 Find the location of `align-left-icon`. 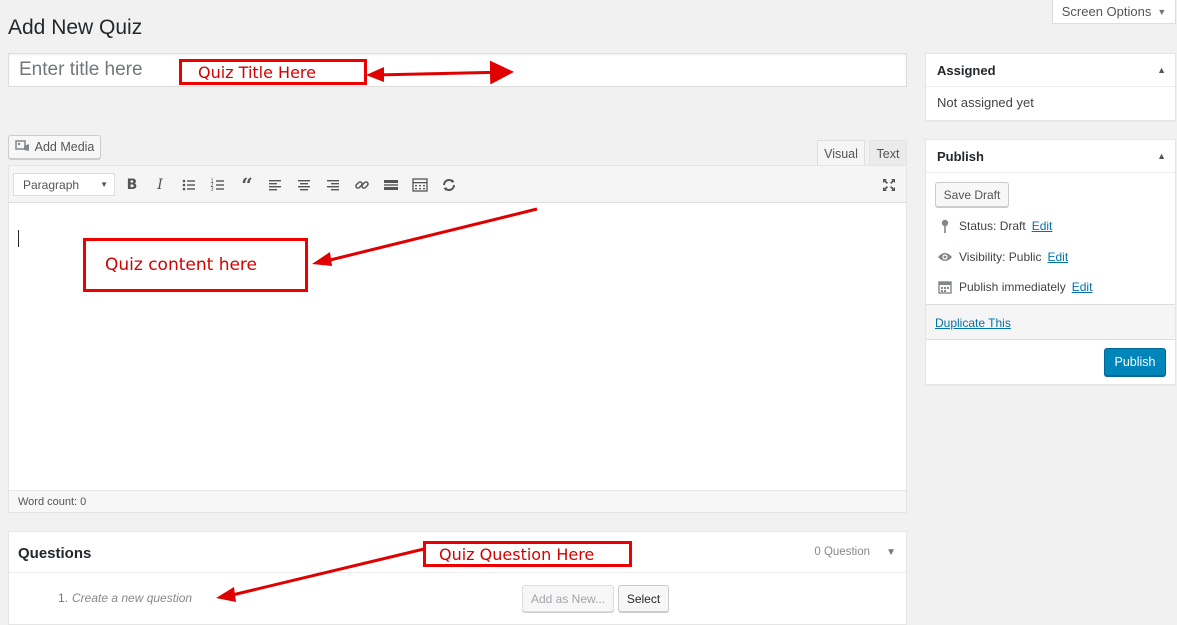

align-left-icon is located at coordinates (275, 185).